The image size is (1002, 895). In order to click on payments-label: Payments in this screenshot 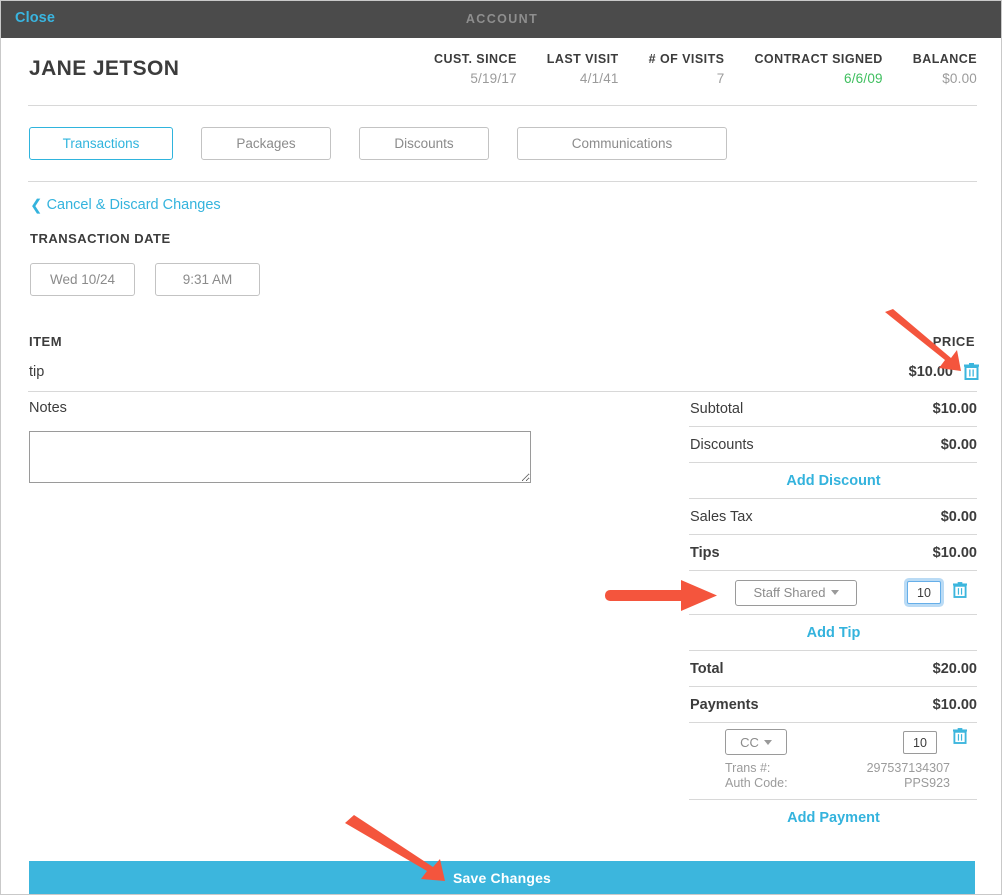, I will do `click(724, 704)`.